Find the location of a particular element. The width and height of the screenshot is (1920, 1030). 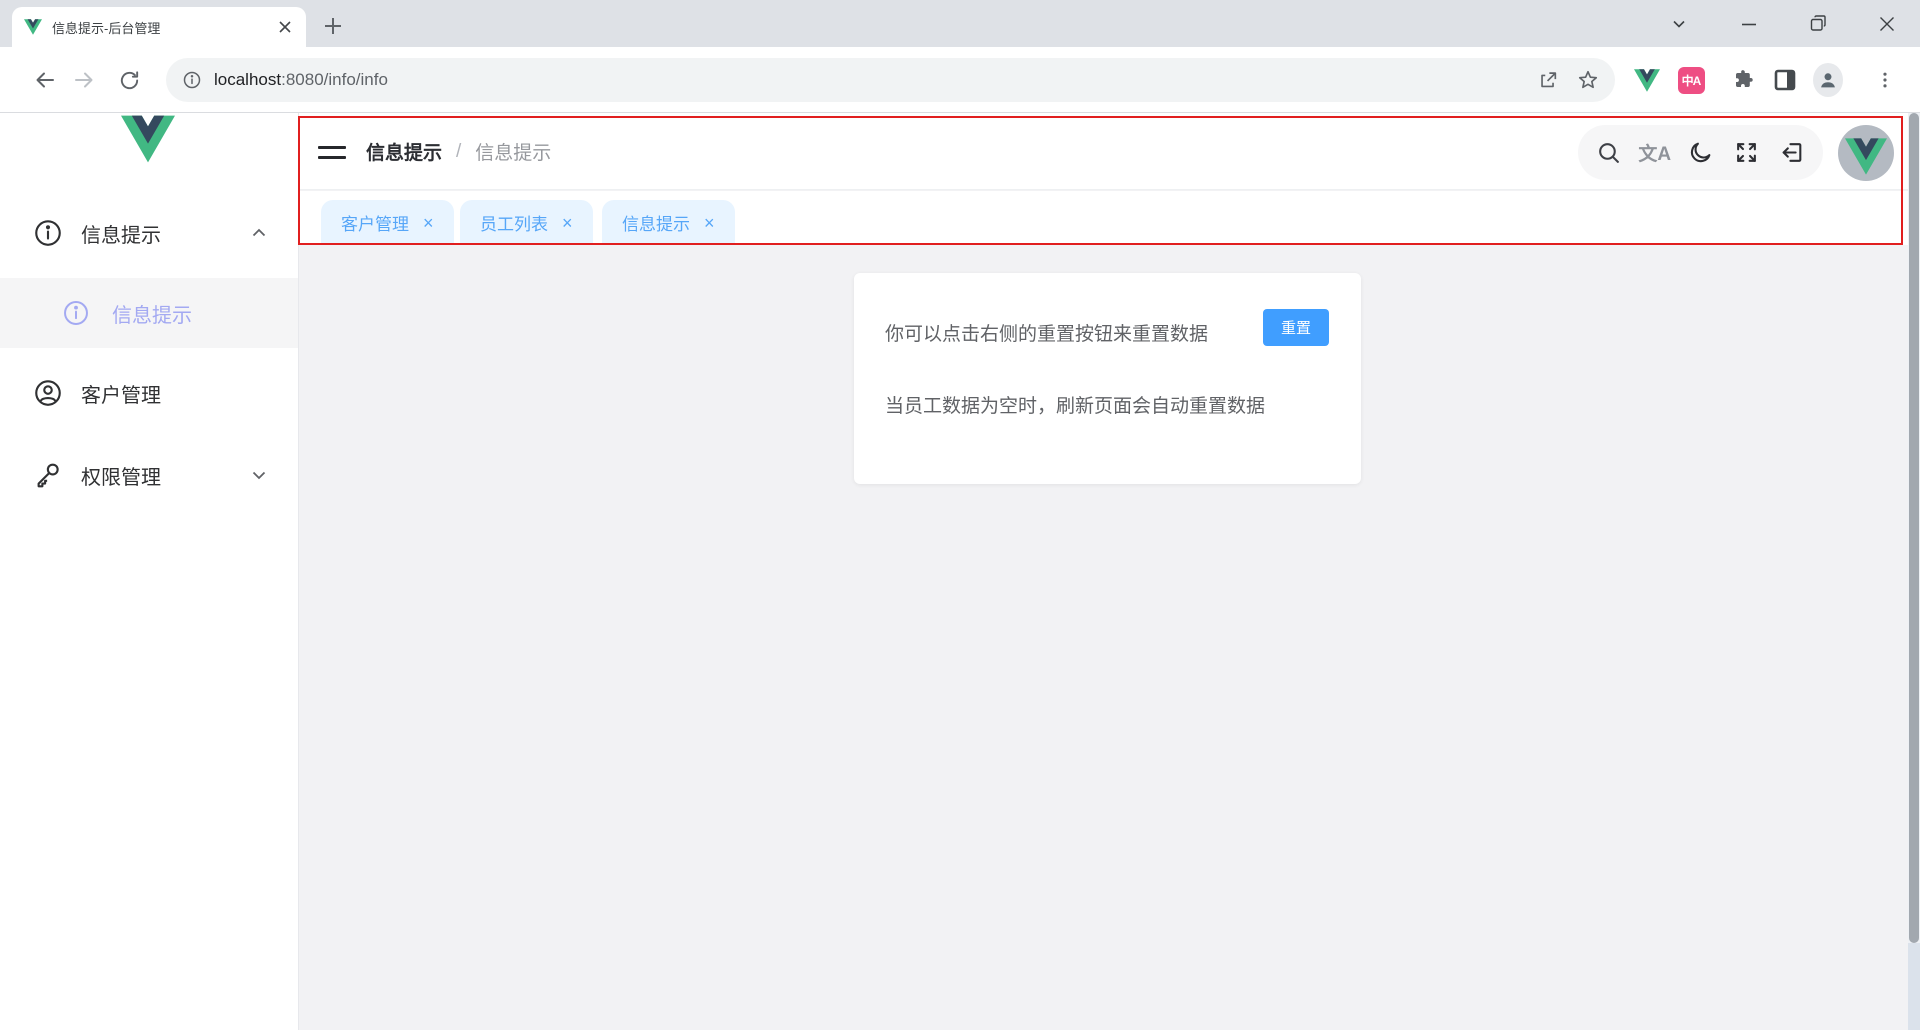

tab-close-icon is located at coordinates (285, 27).